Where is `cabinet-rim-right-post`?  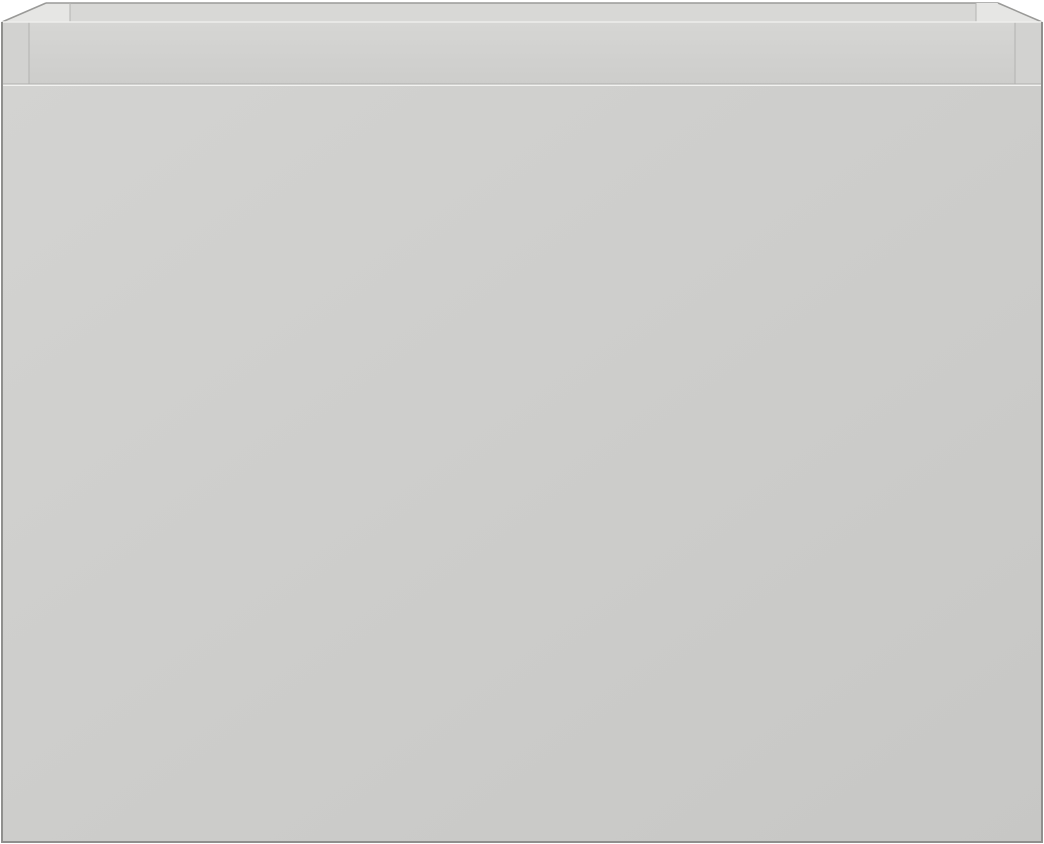
cabinet-rim-right-post is located at coordinates (1028, 53).